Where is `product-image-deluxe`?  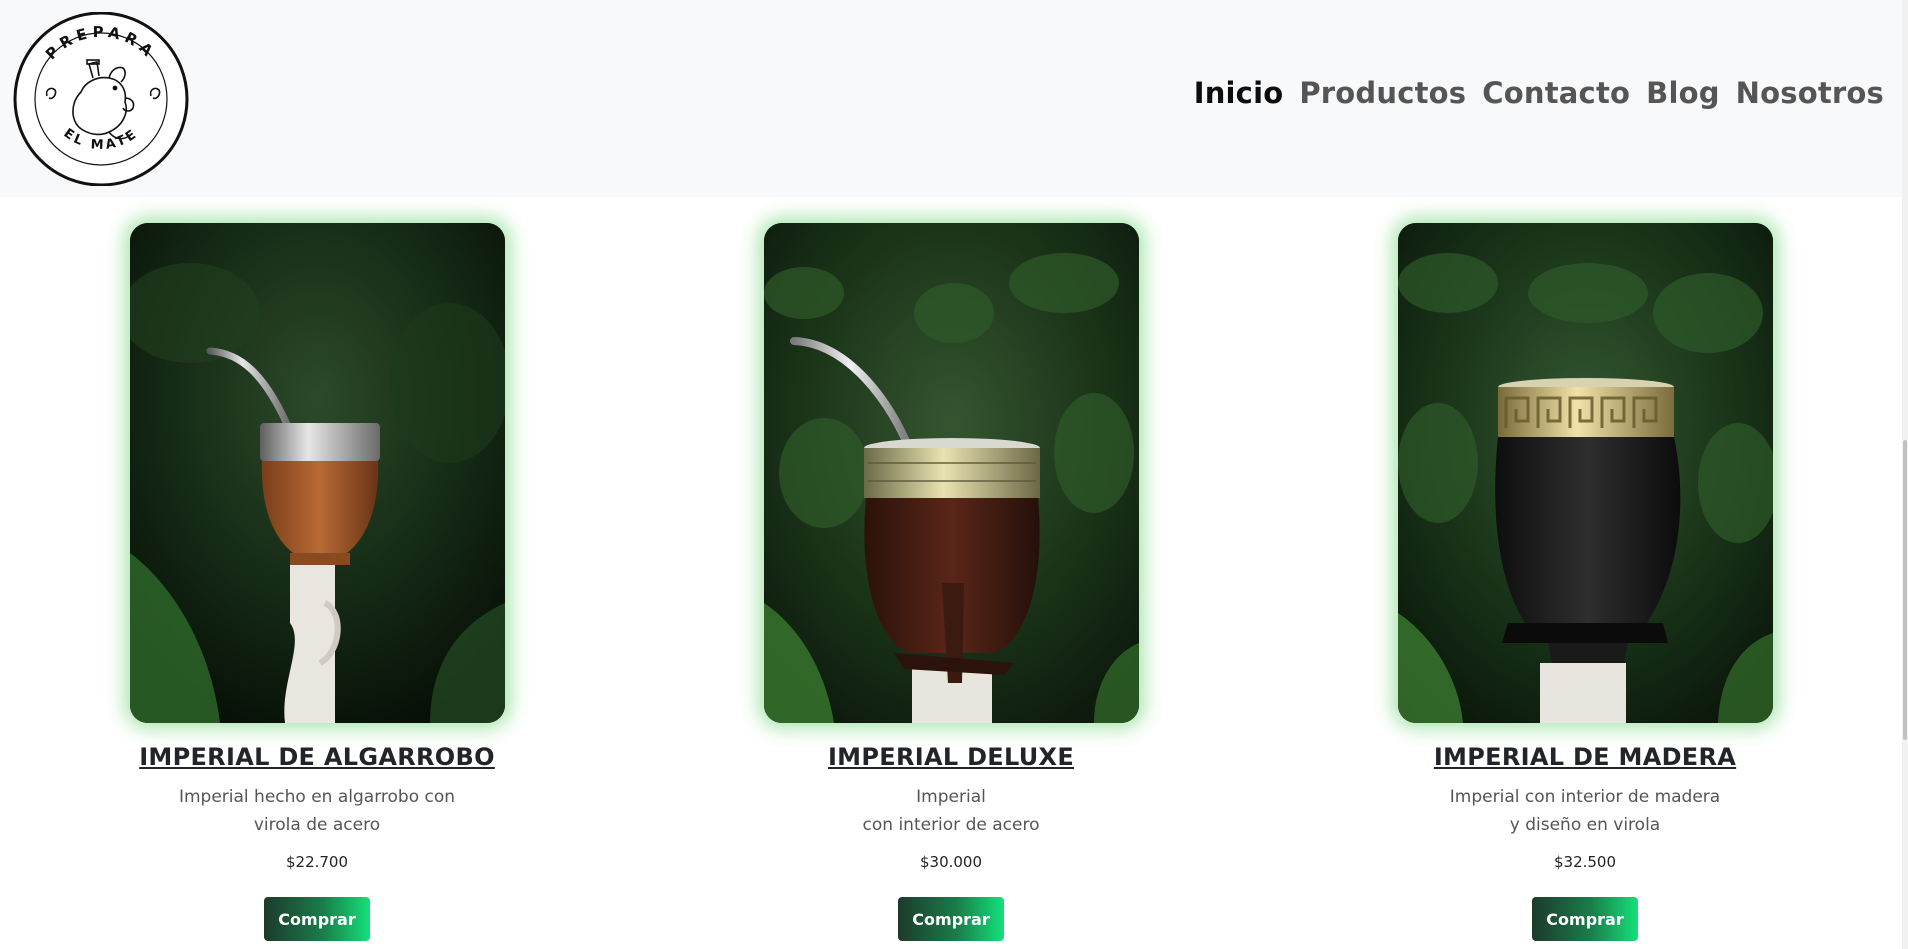
product-image-deluxe is located at coordinates (951, 473).